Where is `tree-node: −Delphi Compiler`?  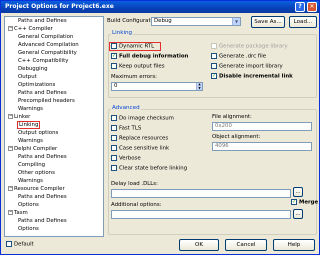 tree-node: −Delphi Compiler is located at coordinates (32, 149).